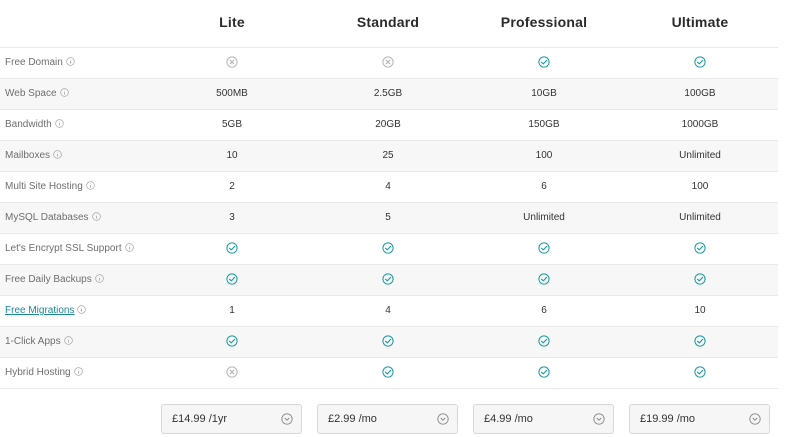 This screenshot has height=437, width=794. What do you see at coordinates (47, 217) in the screenshot?
I see `feature-label-text: MySQL Databases` at bounding box center [47, 217].